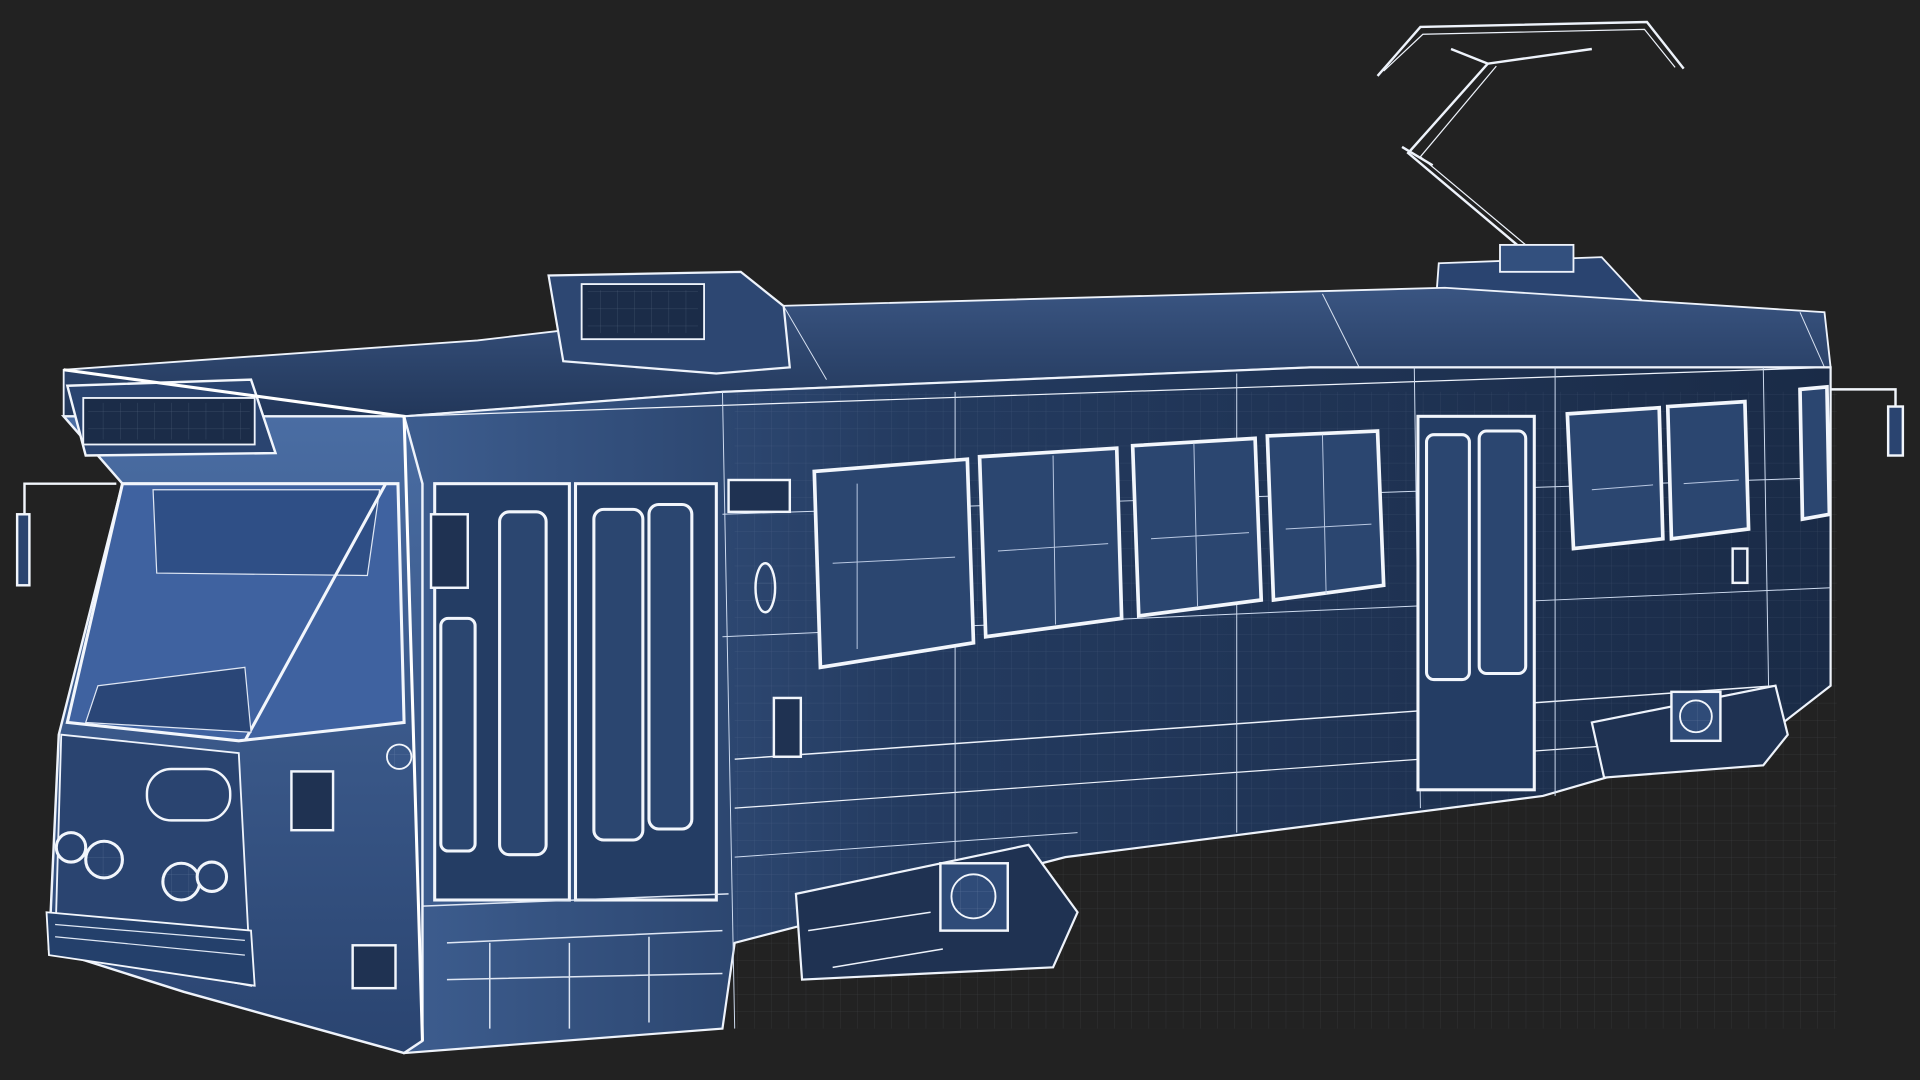 The height and width of the screenshot is (1080, 1920). What do you see at coordinates (1476, 603) in the screenshot?
I see `rear-doors` at bounding box center [1476, 603].